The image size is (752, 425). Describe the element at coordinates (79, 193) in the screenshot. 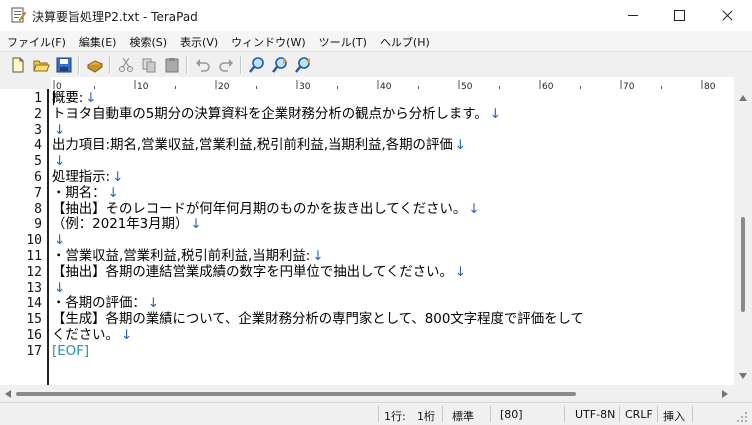

I see `line-text: ・期名：` at that location.